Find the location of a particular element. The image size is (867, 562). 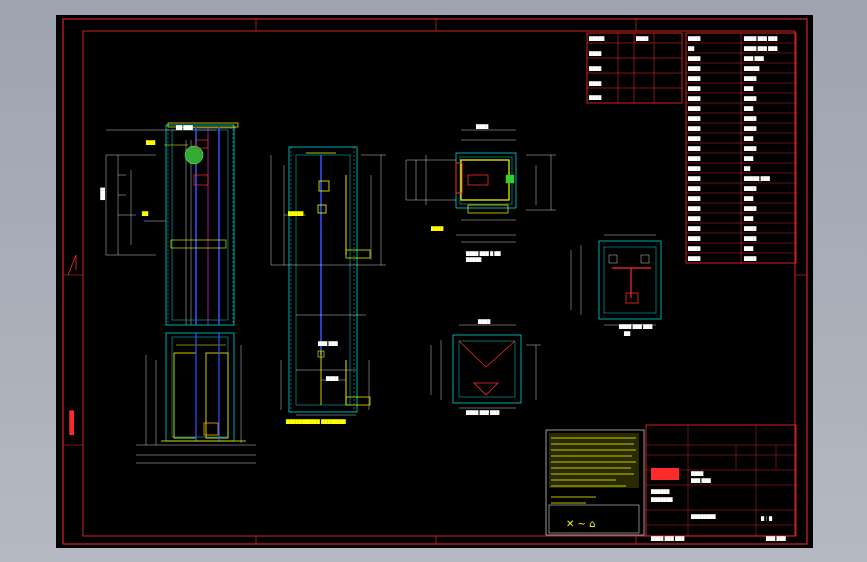

stamp-icon: ✕ ~ ⌂ is located at coordinates (580, 524).